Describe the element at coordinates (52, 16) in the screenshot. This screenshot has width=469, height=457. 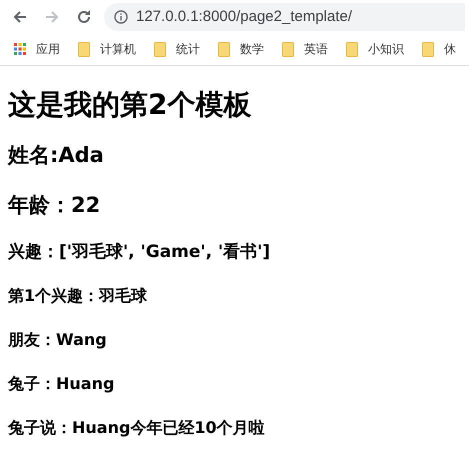
I see `forward-arrow-icon` at that location.